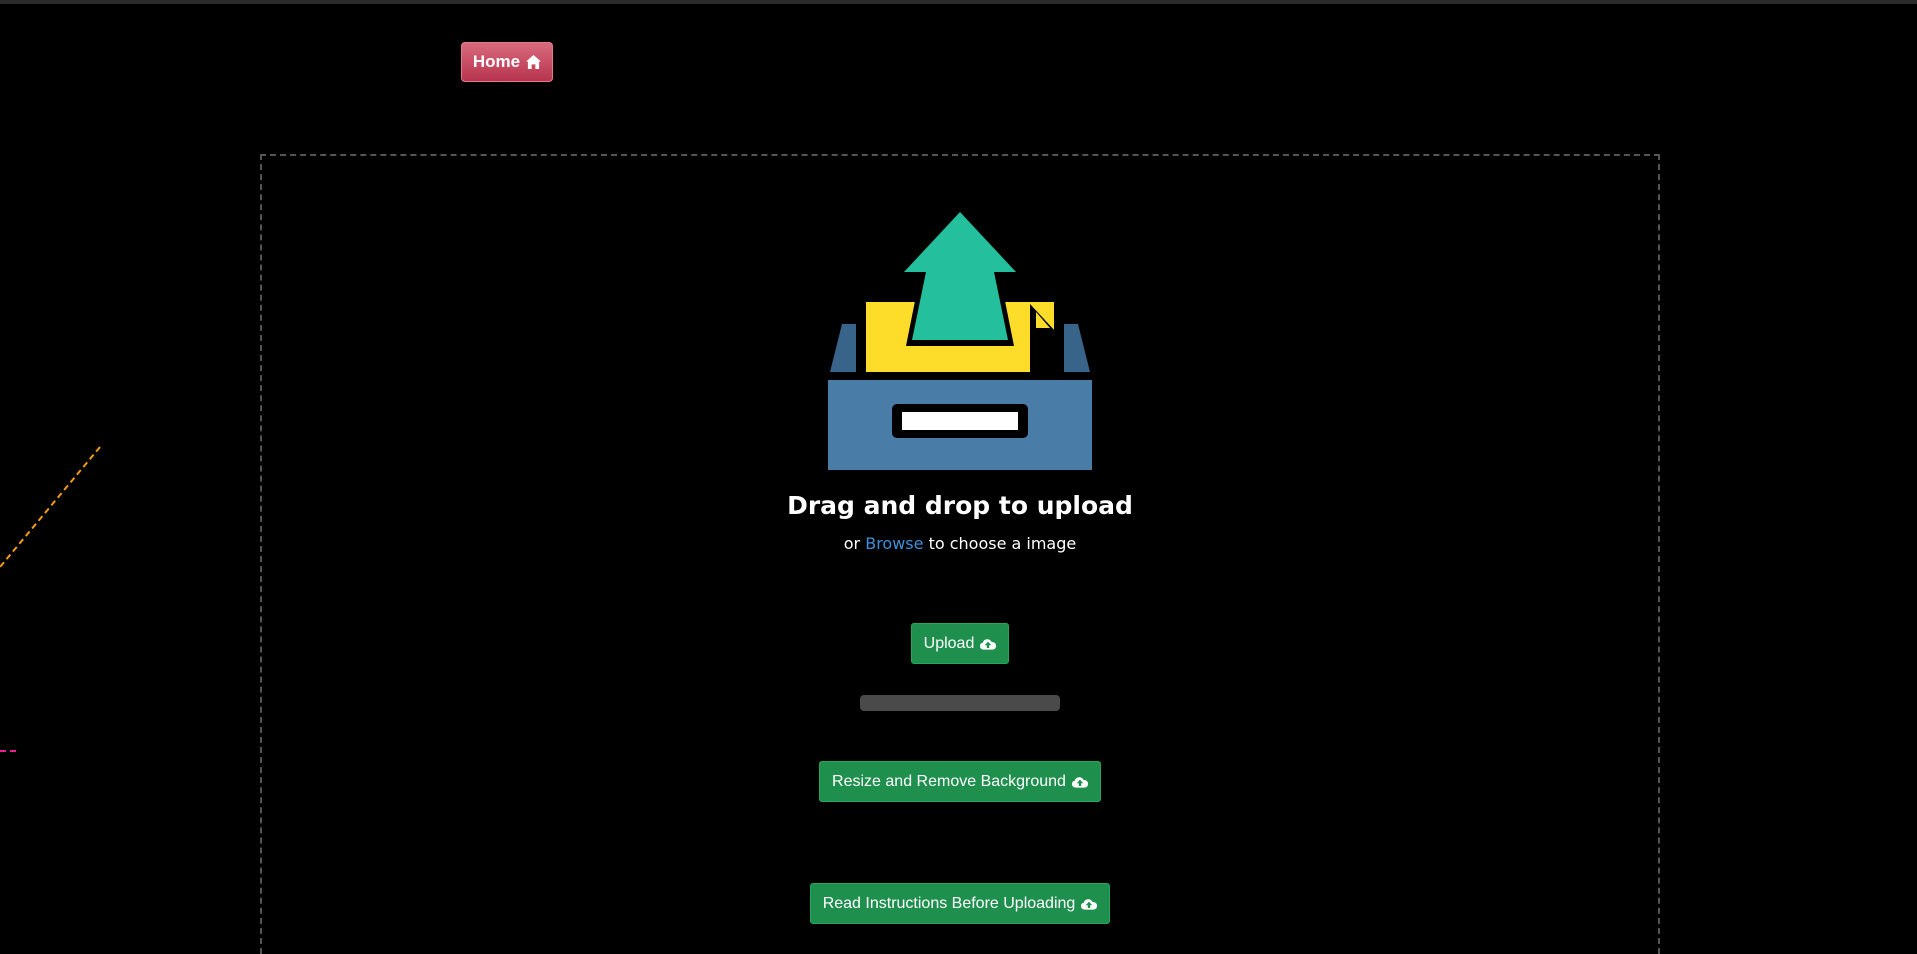 The image size is (1917, 954). I want to click on home-button: Home, so click(507, 62).